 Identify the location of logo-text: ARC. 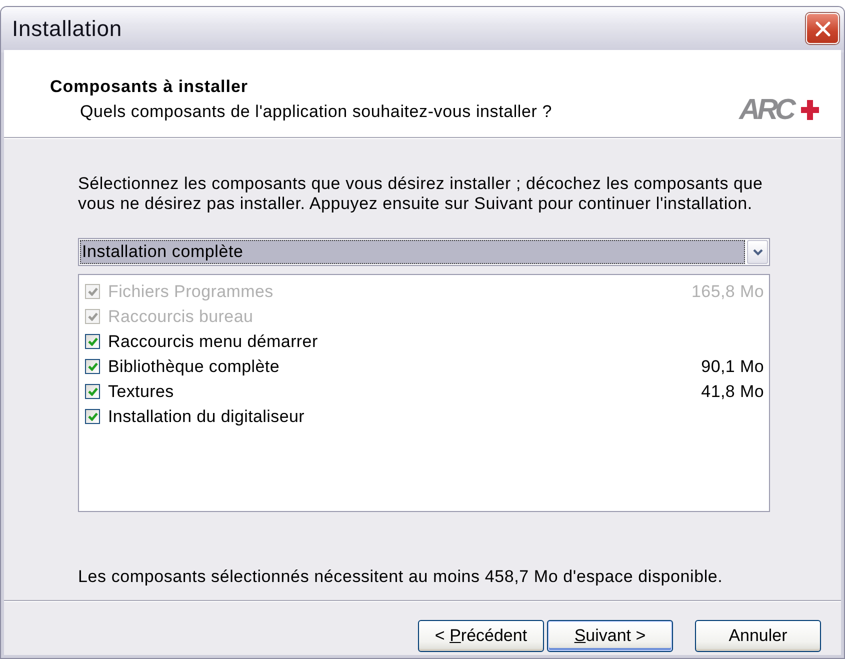
(767, 110).